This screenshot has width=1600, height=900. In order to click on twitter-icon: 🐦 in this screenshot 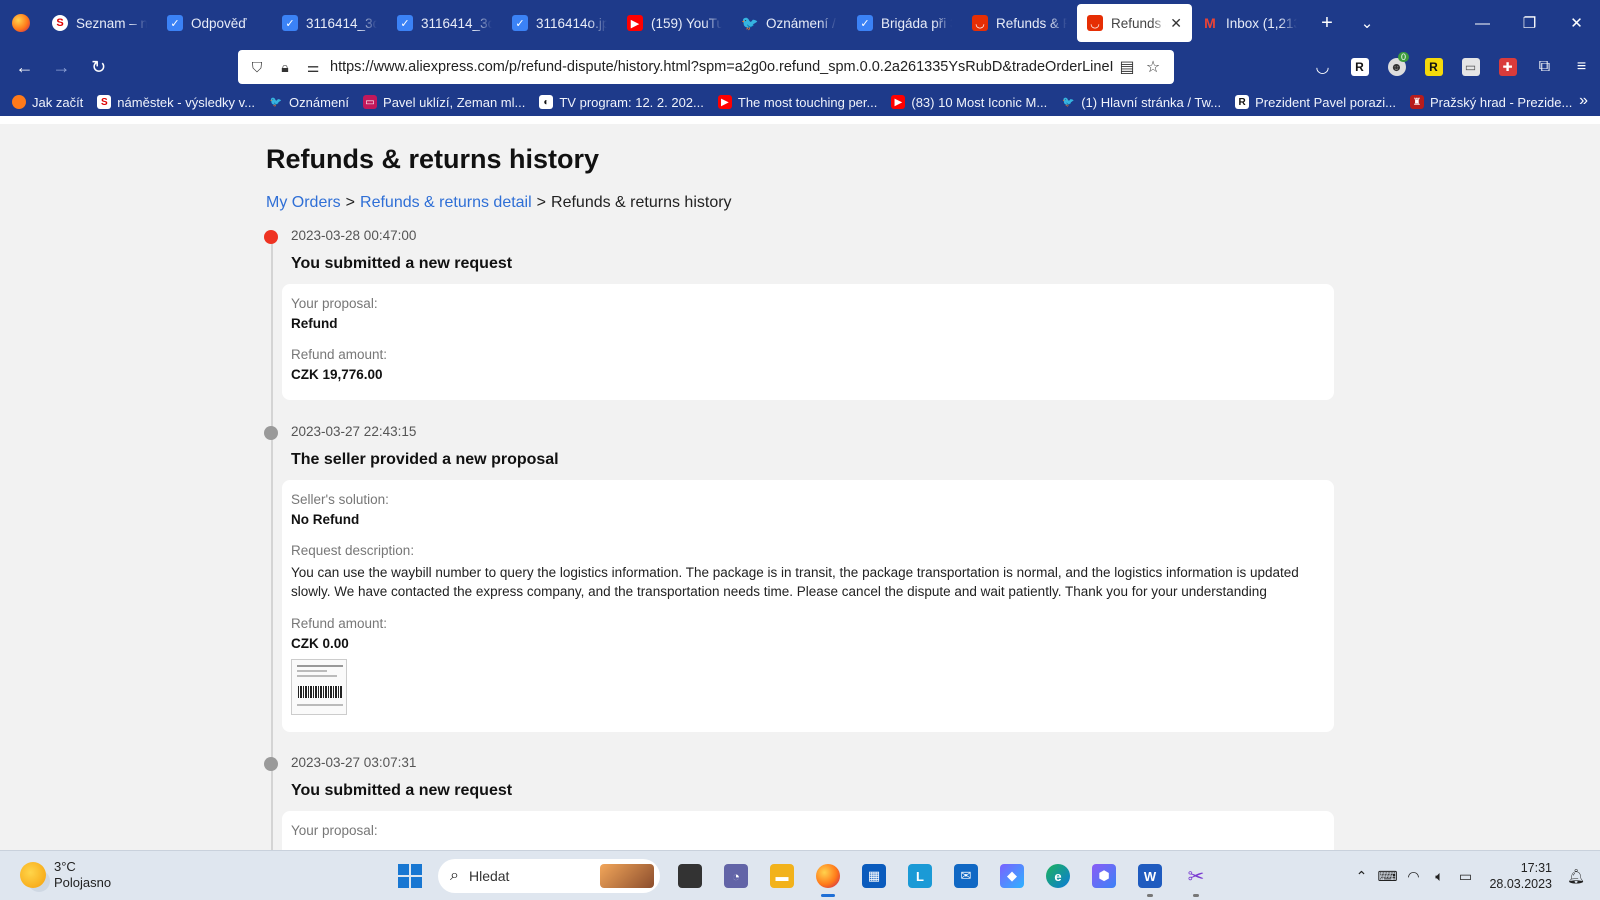, I will do `click(1068, 102)`.